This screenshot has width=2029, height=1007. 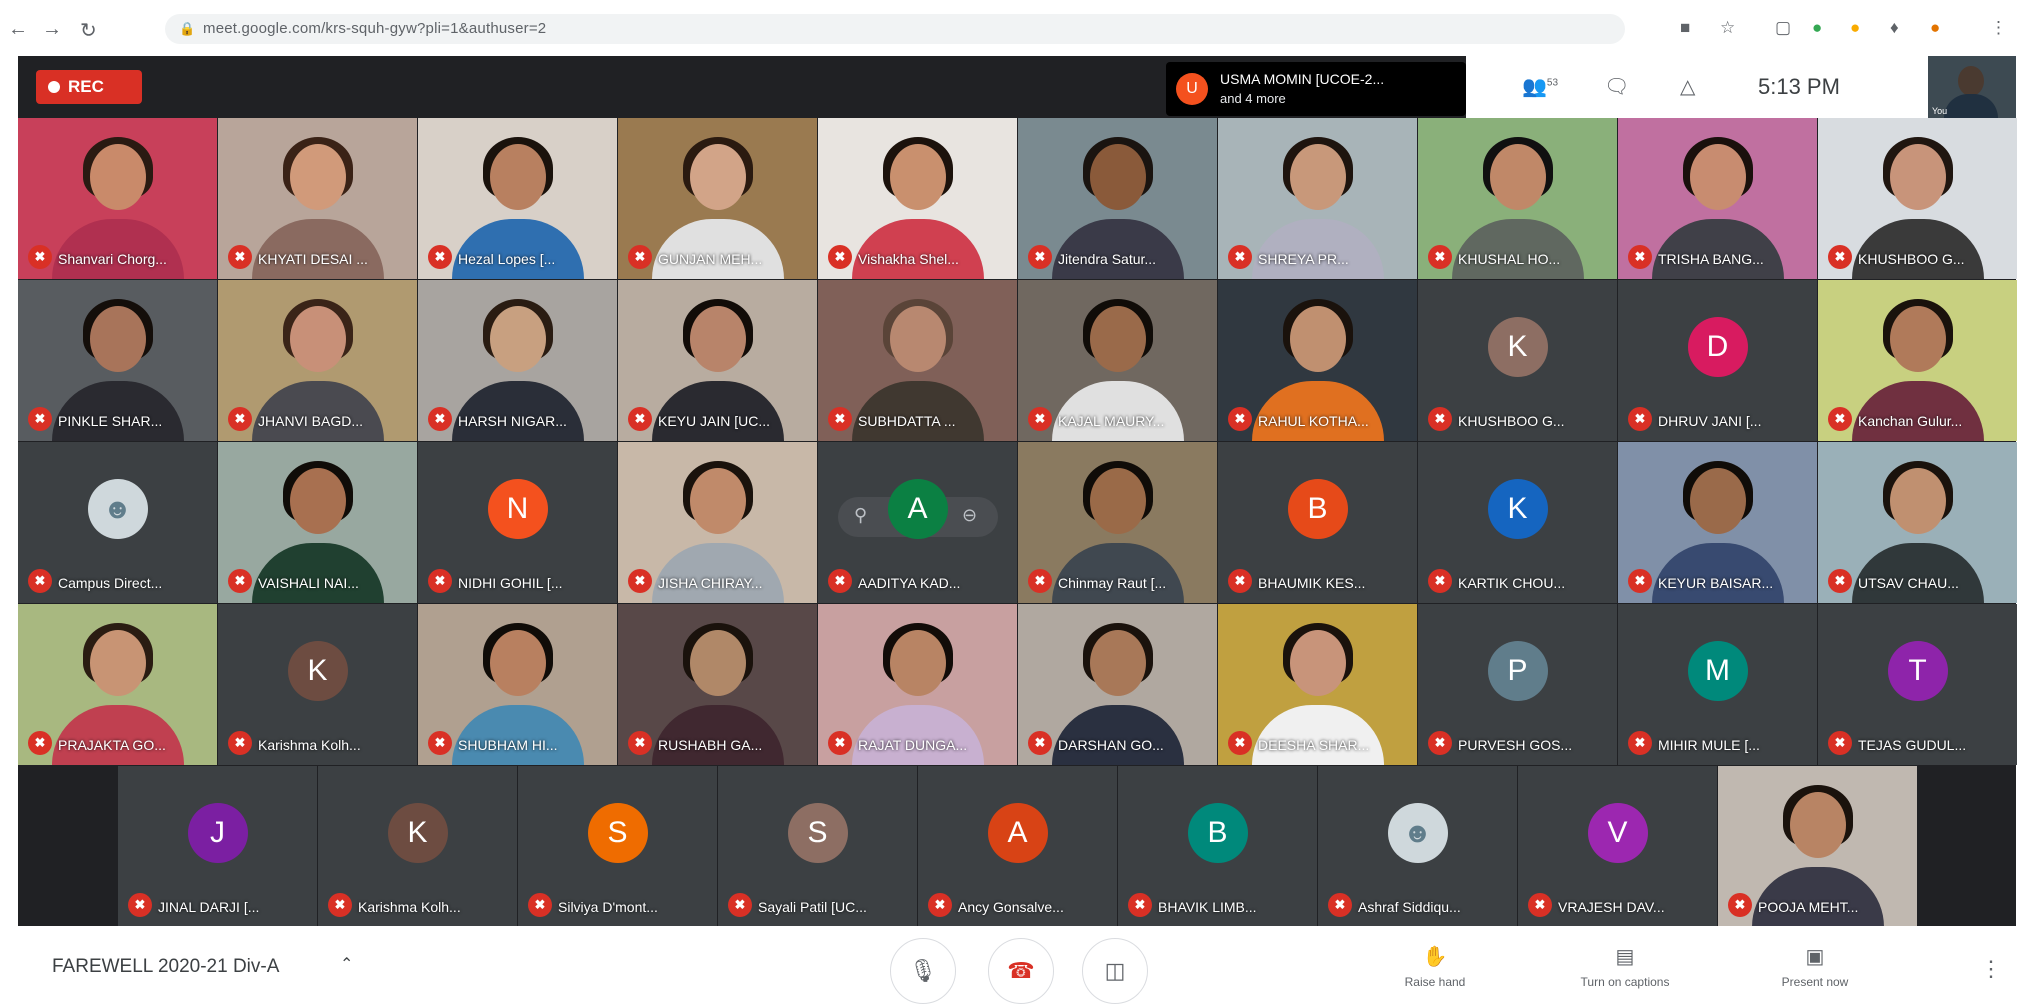 What do you see at coordinates (1727, 28) in the screenshot?
I see `bookmark-star-icon: ☆` at bounding box center [1727, 28].